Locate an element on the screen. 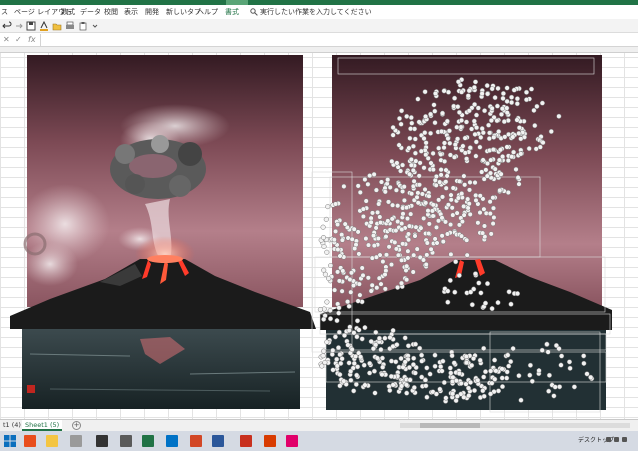 This screenshot has width=638, height=451. tray-icon is located at coordinates (608, 439).